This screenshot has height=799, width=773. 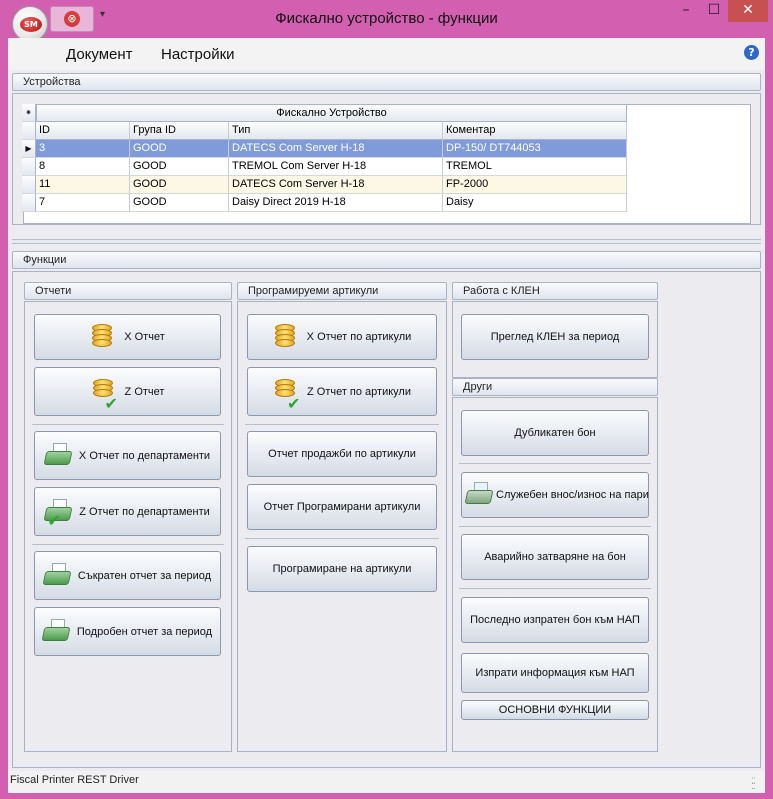 I want to click on z-report-articles-button: ✔ Z Отчет по артикули, so click(x=342, y=391).